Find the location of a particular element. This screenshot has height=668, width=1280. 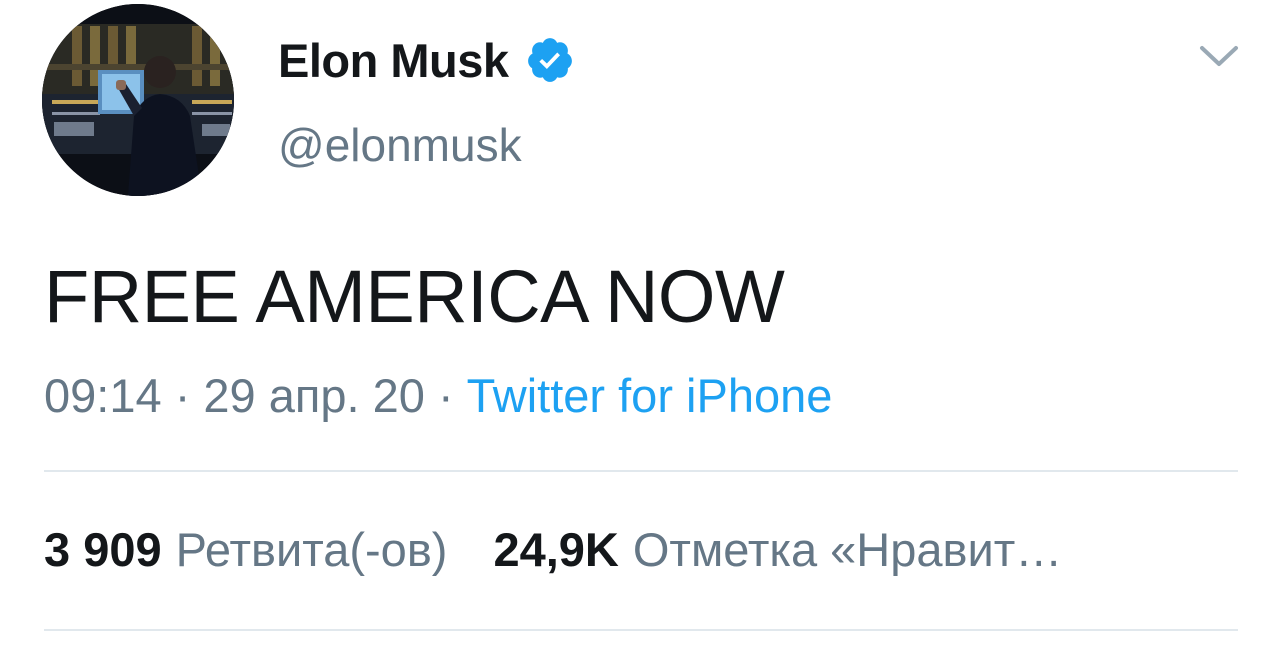

avatar is located at coordinates (138, 100).